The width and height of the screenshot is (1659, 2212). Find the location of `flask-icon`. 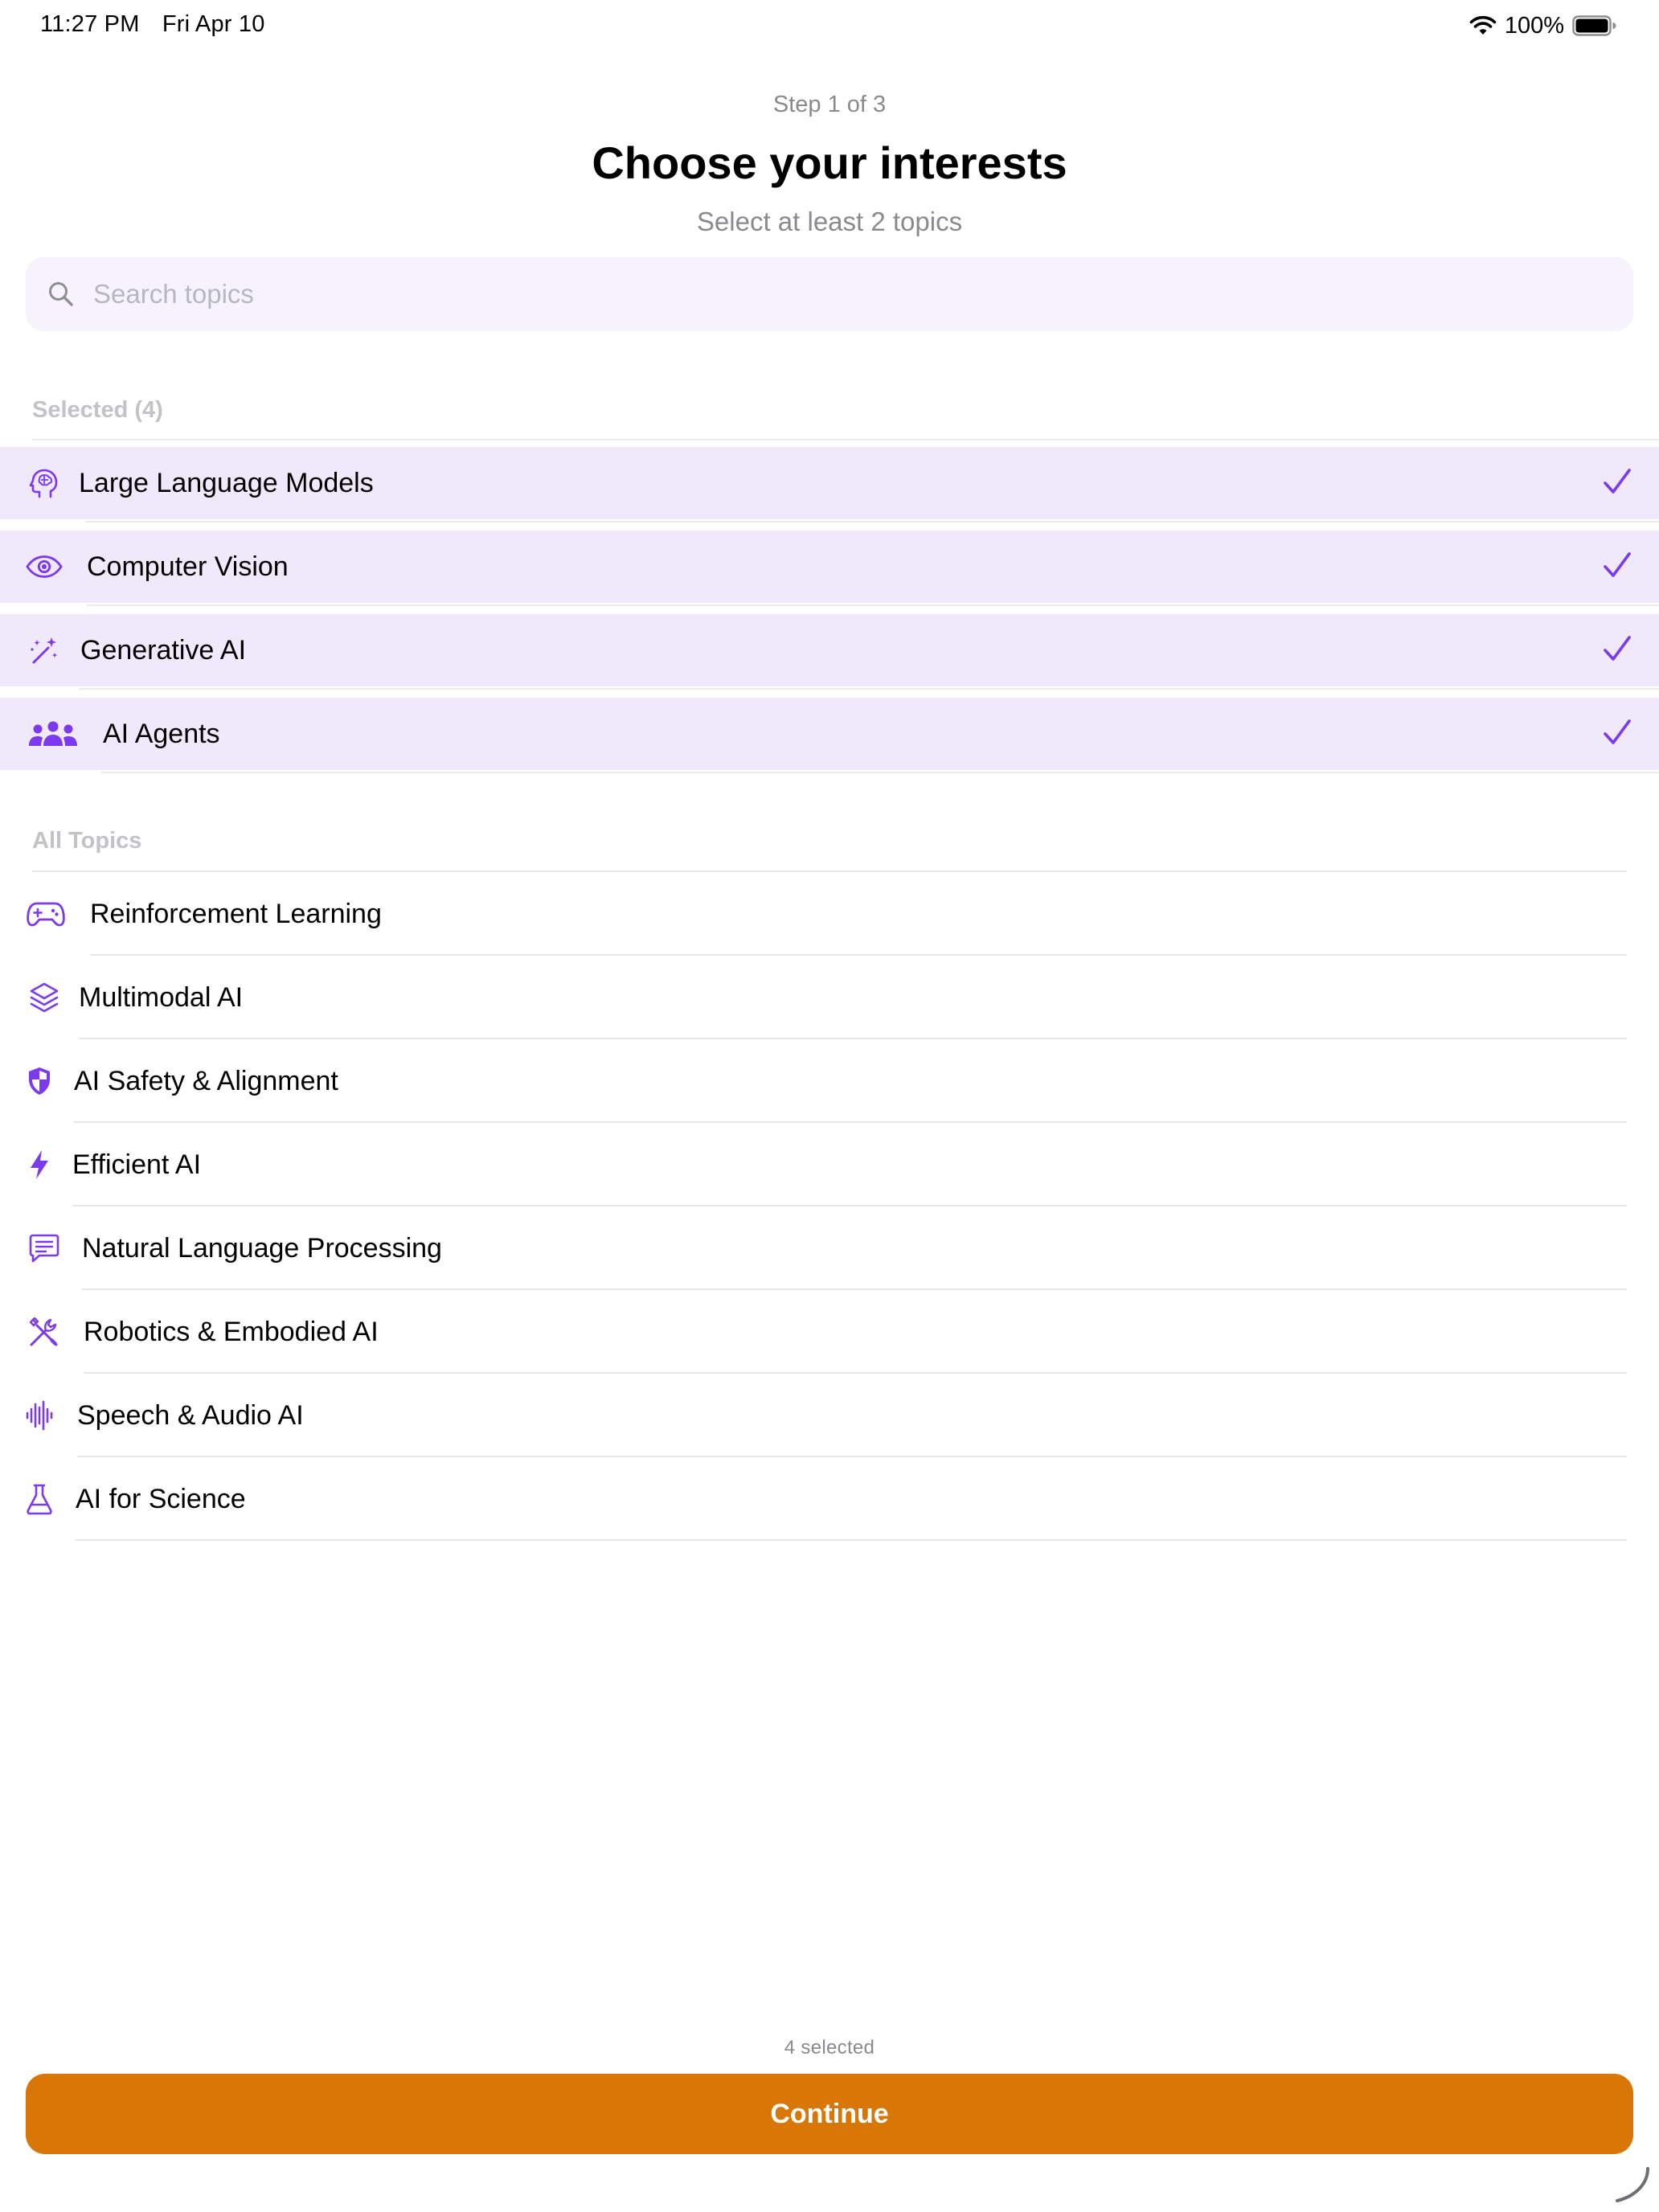

flask-icon is located at coordinates (39, 1499).